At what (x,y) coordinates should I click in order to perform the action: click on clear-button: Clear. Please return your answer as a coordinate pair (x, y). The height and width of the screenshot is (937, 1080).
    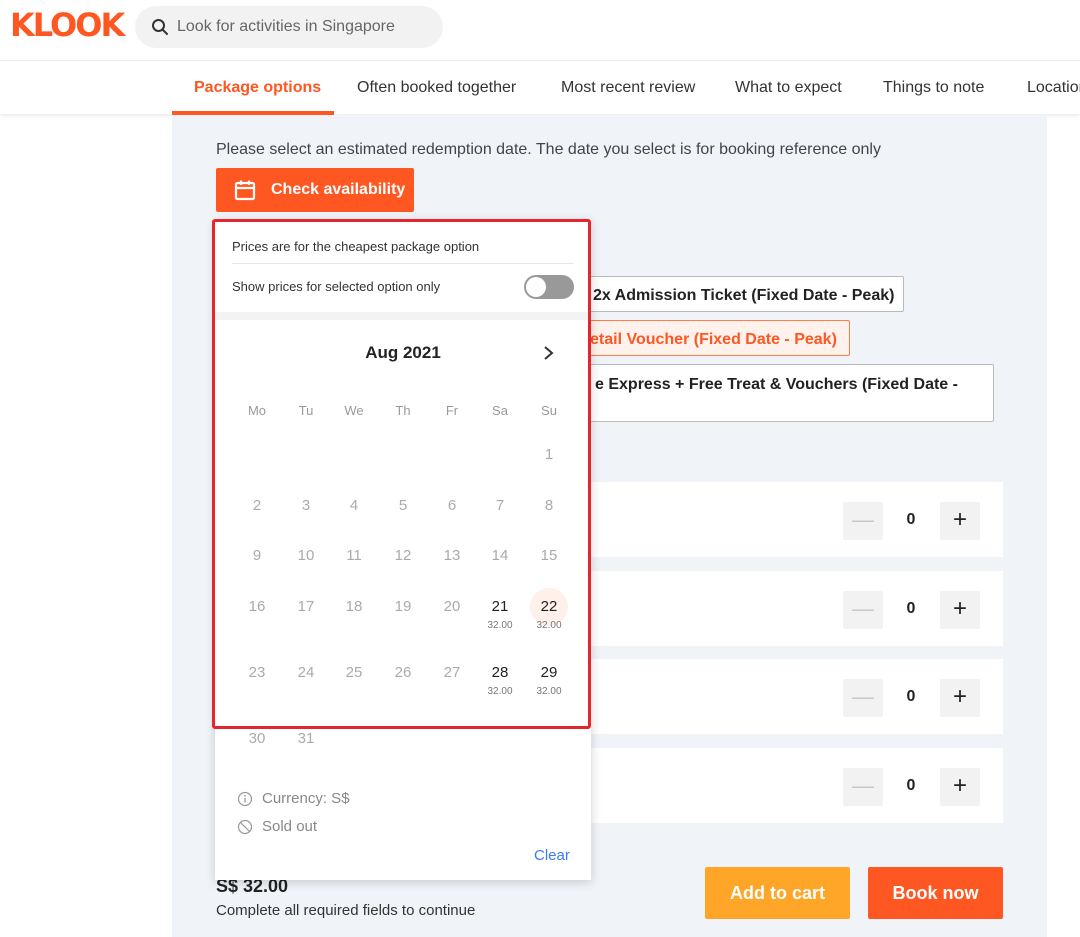
    Looking at the image, I should click on (552, 855).